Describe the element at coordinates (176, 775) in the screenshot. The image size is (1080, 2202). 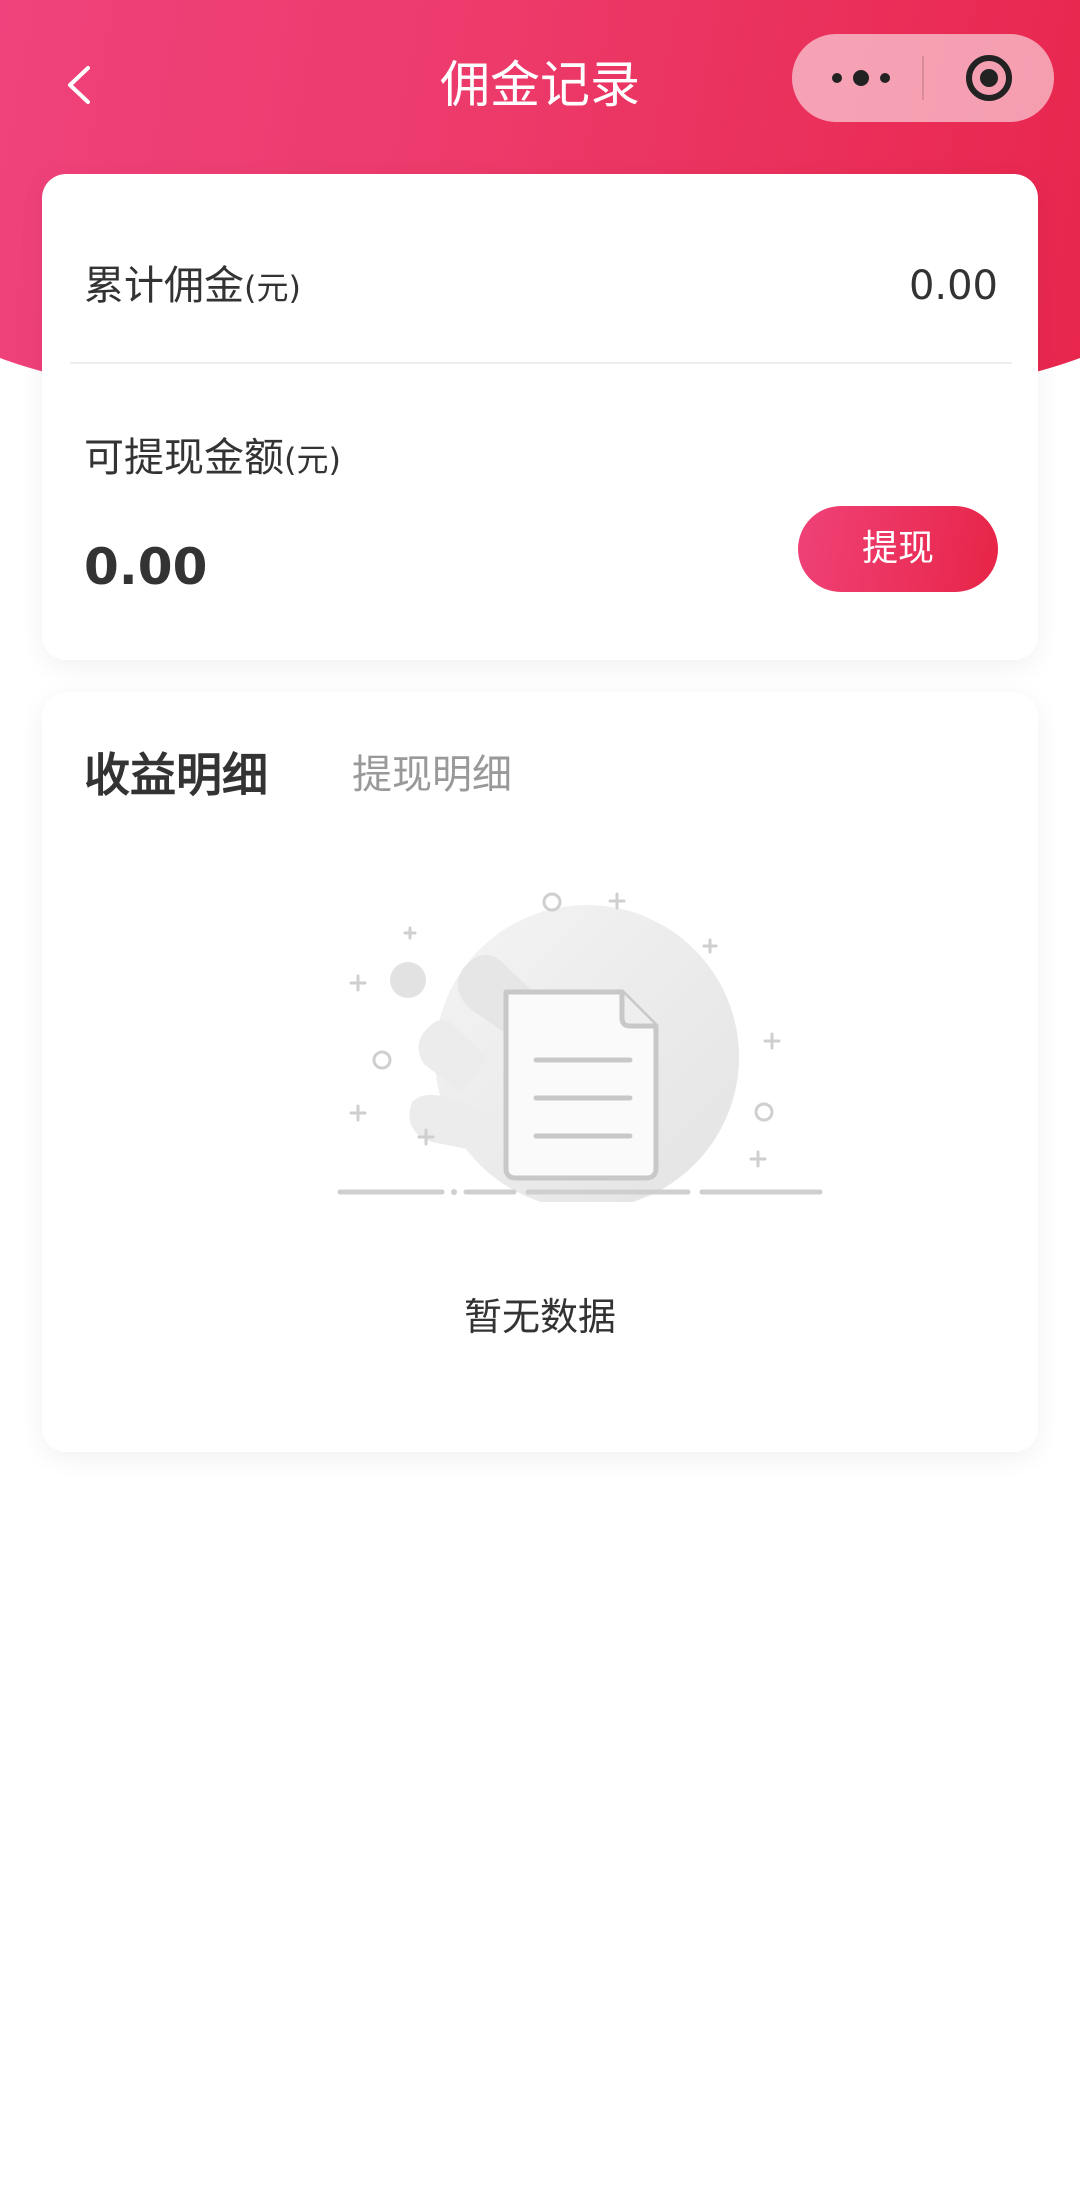
I see `tab-income-details: 收益明细` at that location.